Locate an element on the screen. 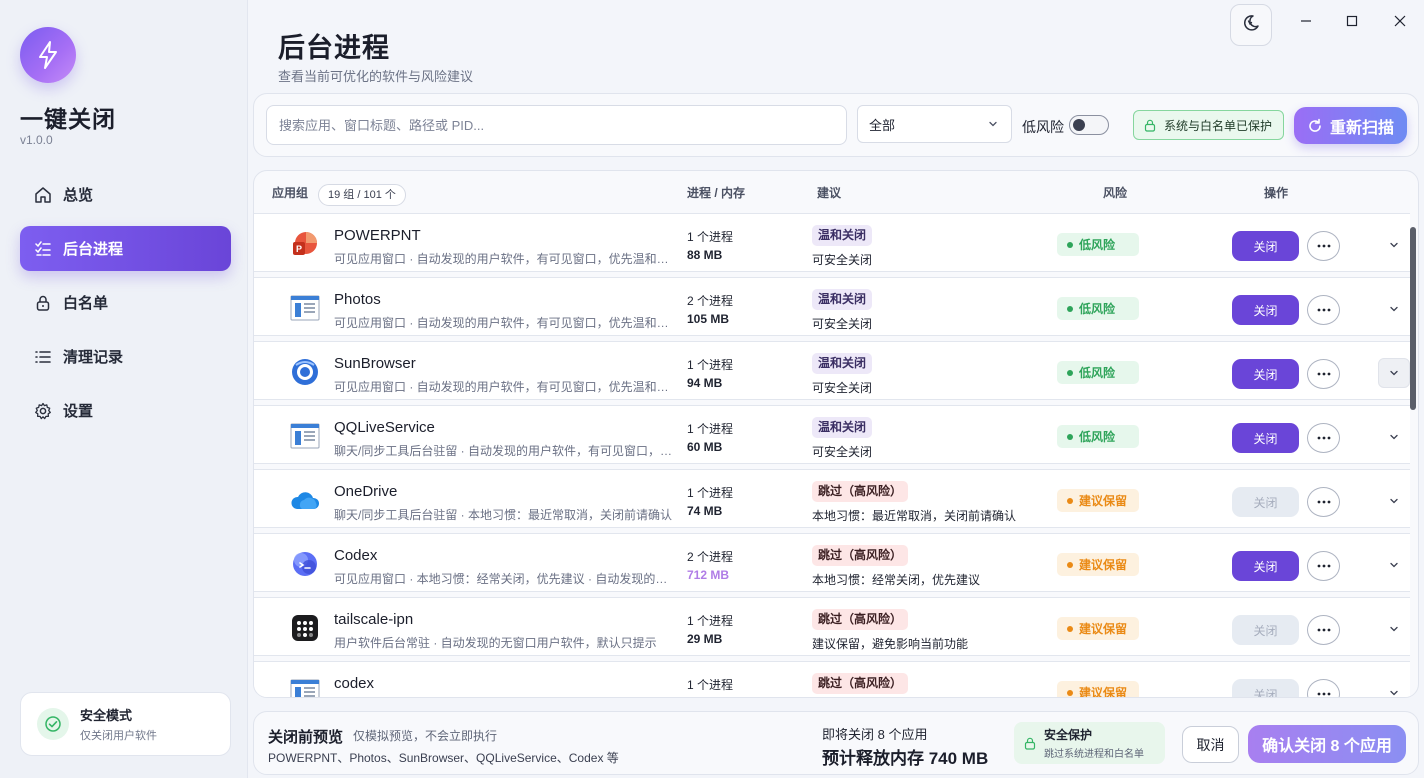 The width and height of the screenshot is (1424, 778). nav-item-history: 清理记录 is located at coordinates (125, 356).